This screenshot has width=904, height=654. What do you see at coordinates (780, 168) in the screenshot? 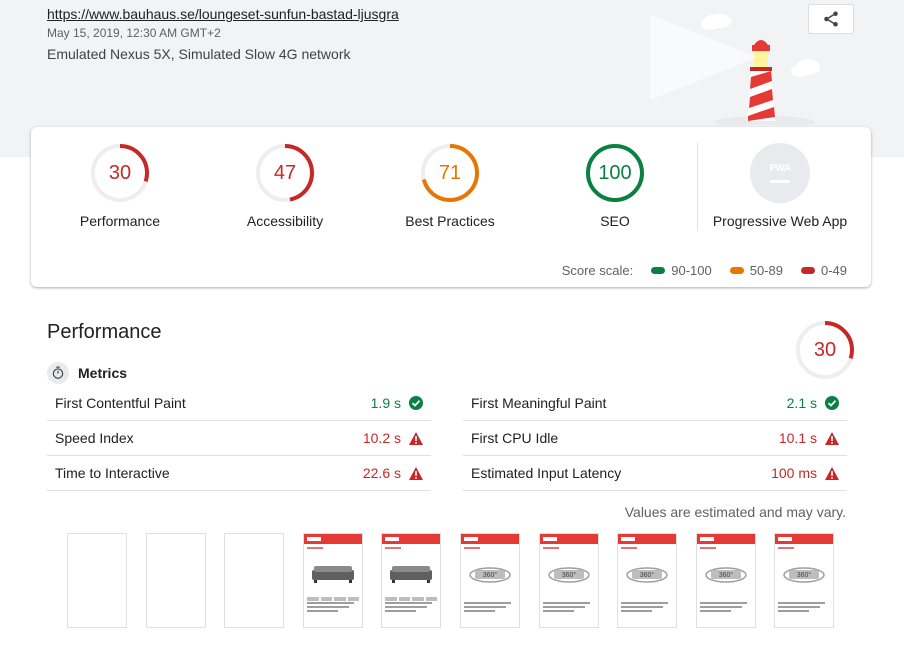
I see `pwa-badge-text: PWA` at bounding box center [780, 168].